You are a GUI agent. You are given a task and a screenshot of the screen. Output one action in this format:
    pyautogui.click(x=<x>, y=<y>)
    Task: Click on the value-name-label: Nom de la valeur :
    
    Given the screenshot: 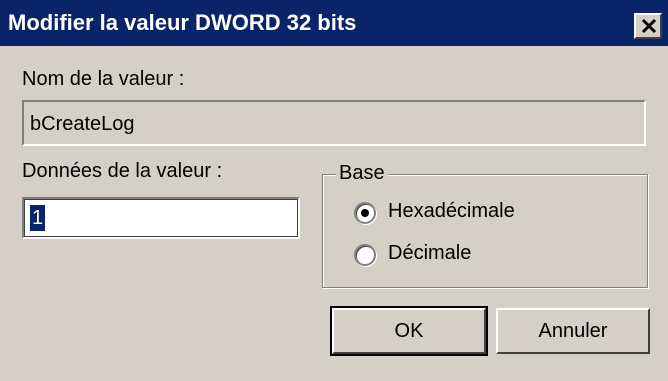 What is the action you would take?
    pyautogui.click(x=103, y=79)
    